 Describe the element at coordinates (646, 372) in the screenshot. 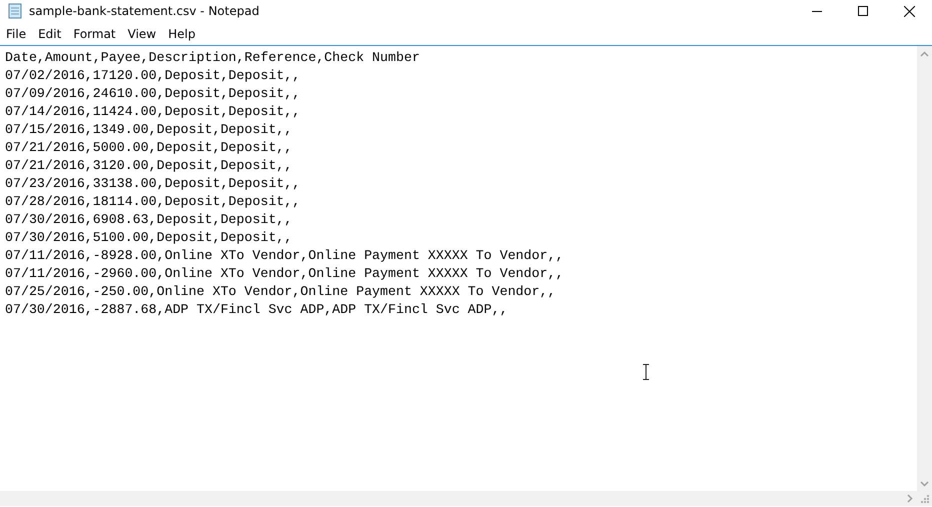

I see `text-cursor-icon` at that location.